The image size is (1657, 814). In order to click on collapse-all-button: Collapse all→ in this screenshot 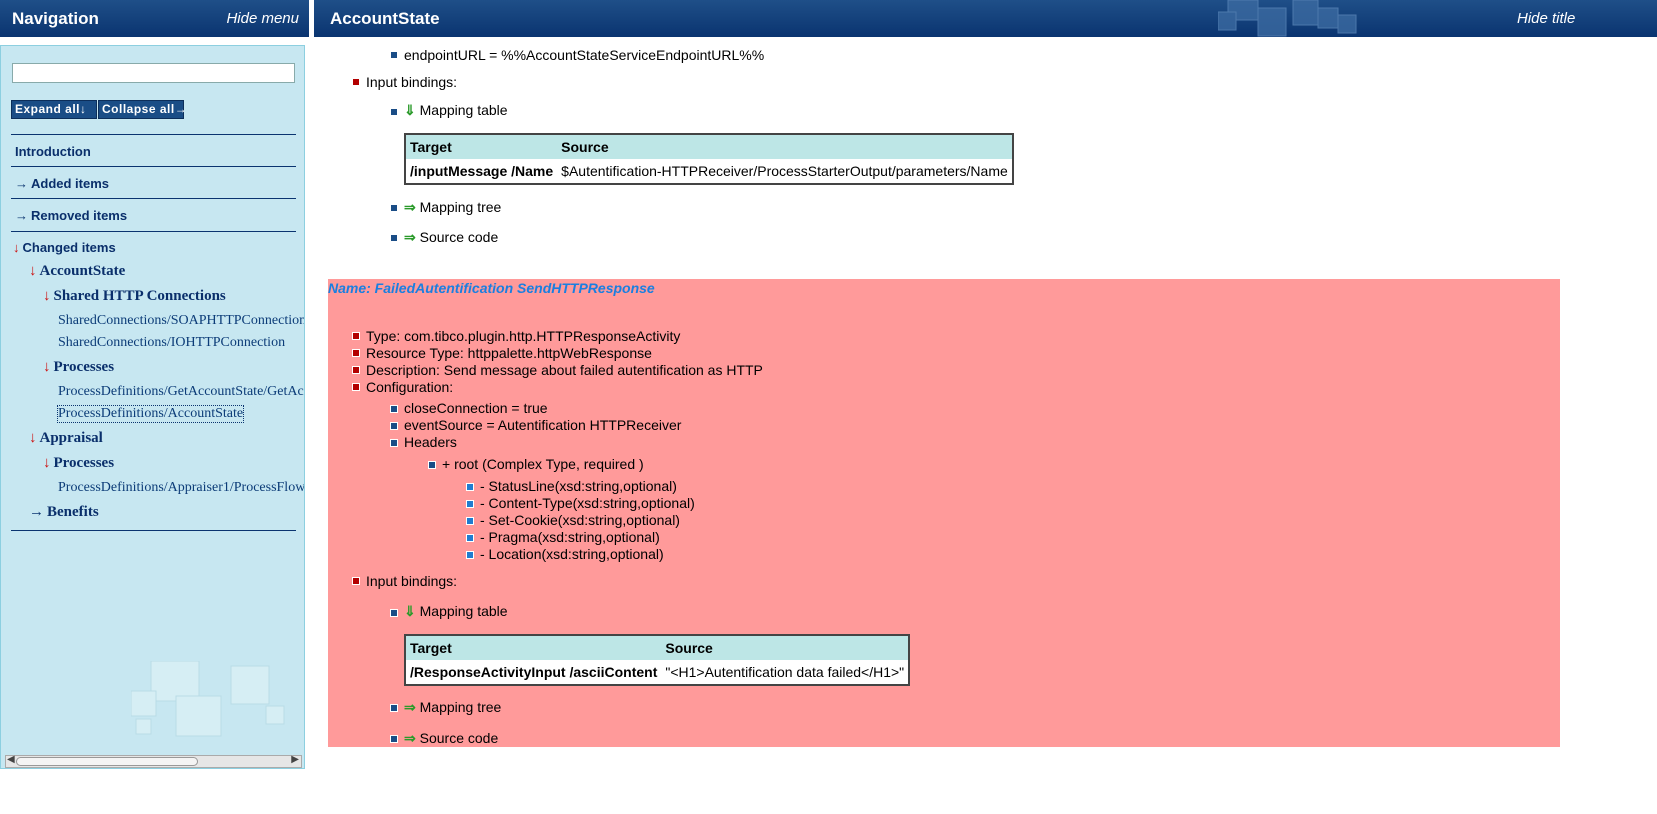, I will do `click(142, 109)`.